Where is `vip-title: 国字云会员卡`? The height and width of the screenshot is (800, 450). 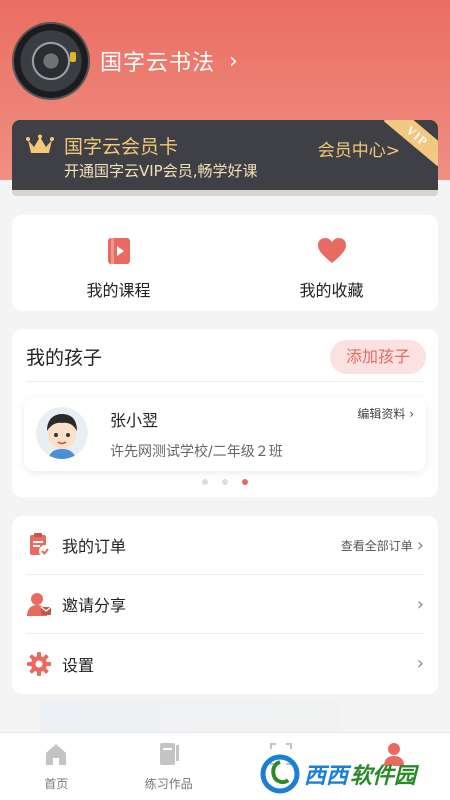 vip-title: 国字云会员卡 is located at coordinates (121, 147).